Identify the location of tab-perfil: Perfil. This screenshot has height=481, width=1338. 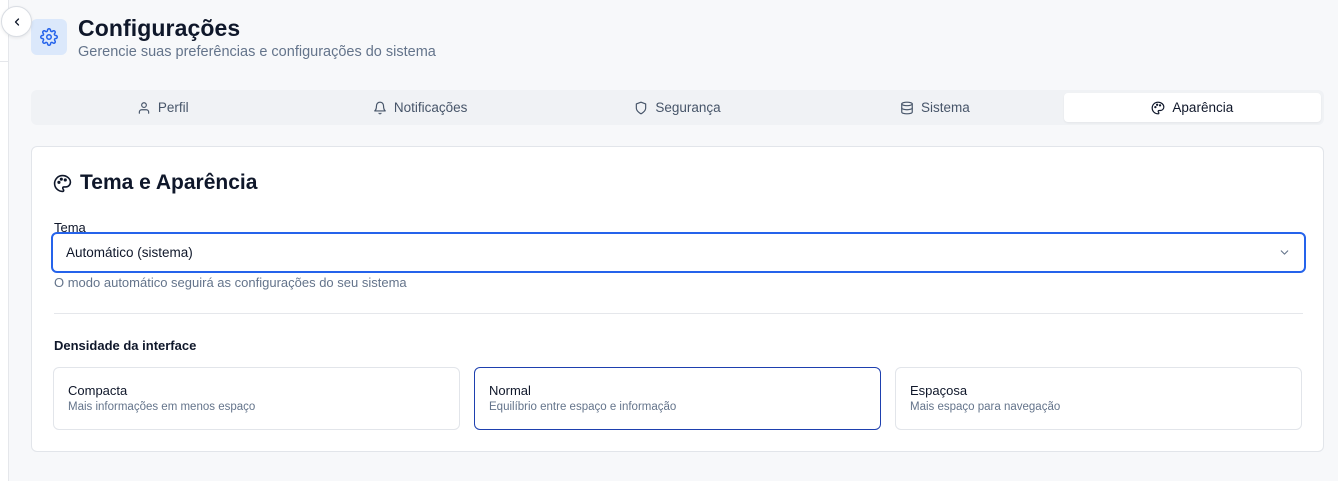
(162, 107).